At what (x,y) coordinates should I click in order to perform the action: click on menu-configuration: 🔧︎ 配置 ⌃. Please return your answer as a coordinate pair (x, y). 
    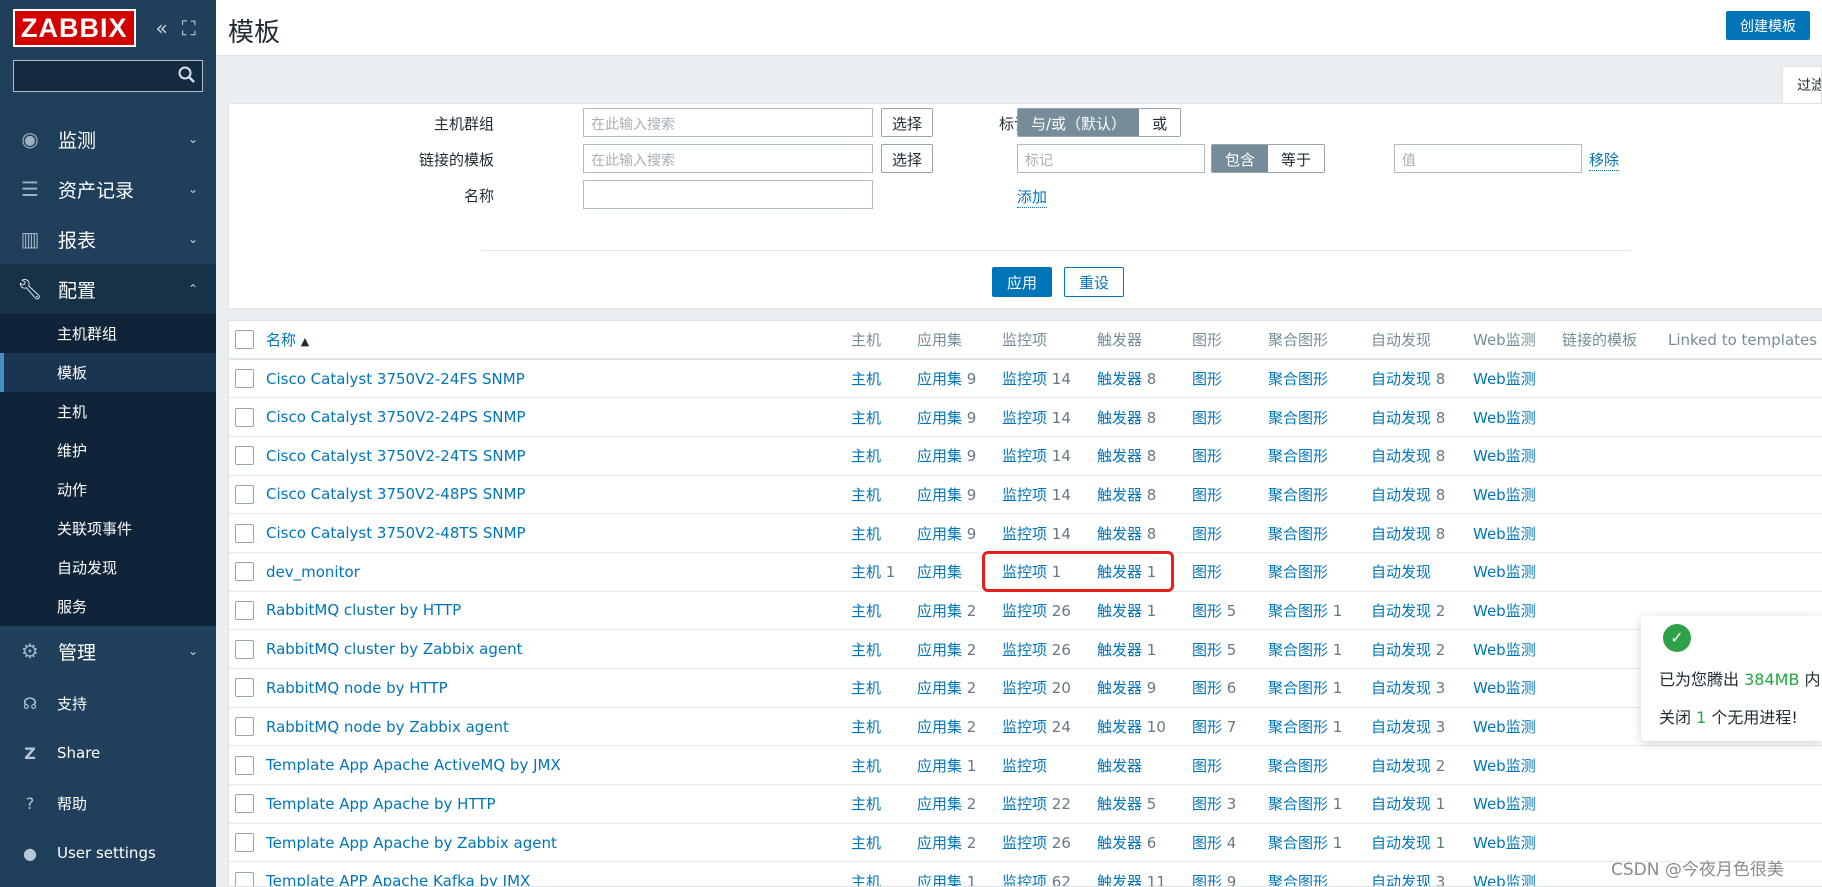
    Looking at the image, I should click on (108, 289).